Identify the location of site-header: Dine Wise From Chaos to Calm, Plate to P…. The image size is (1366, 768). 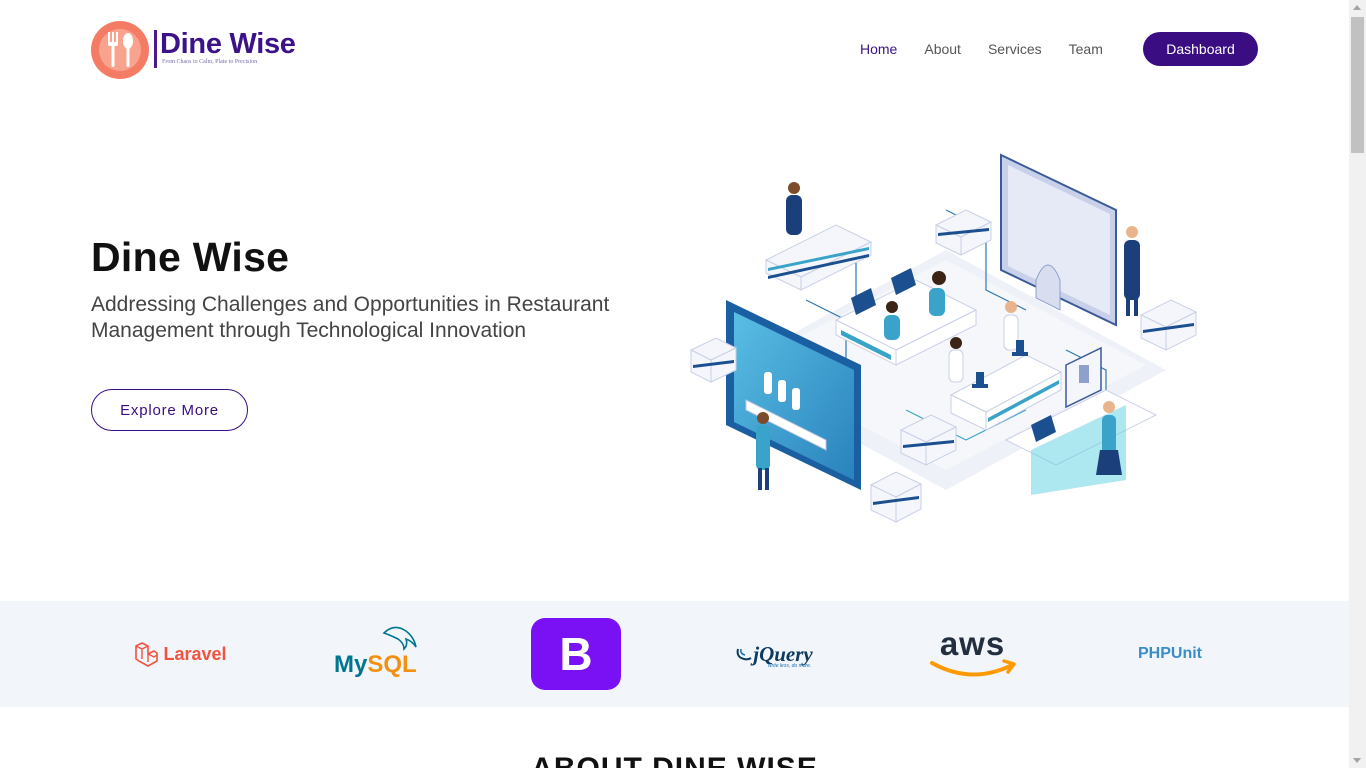
(674, 49).